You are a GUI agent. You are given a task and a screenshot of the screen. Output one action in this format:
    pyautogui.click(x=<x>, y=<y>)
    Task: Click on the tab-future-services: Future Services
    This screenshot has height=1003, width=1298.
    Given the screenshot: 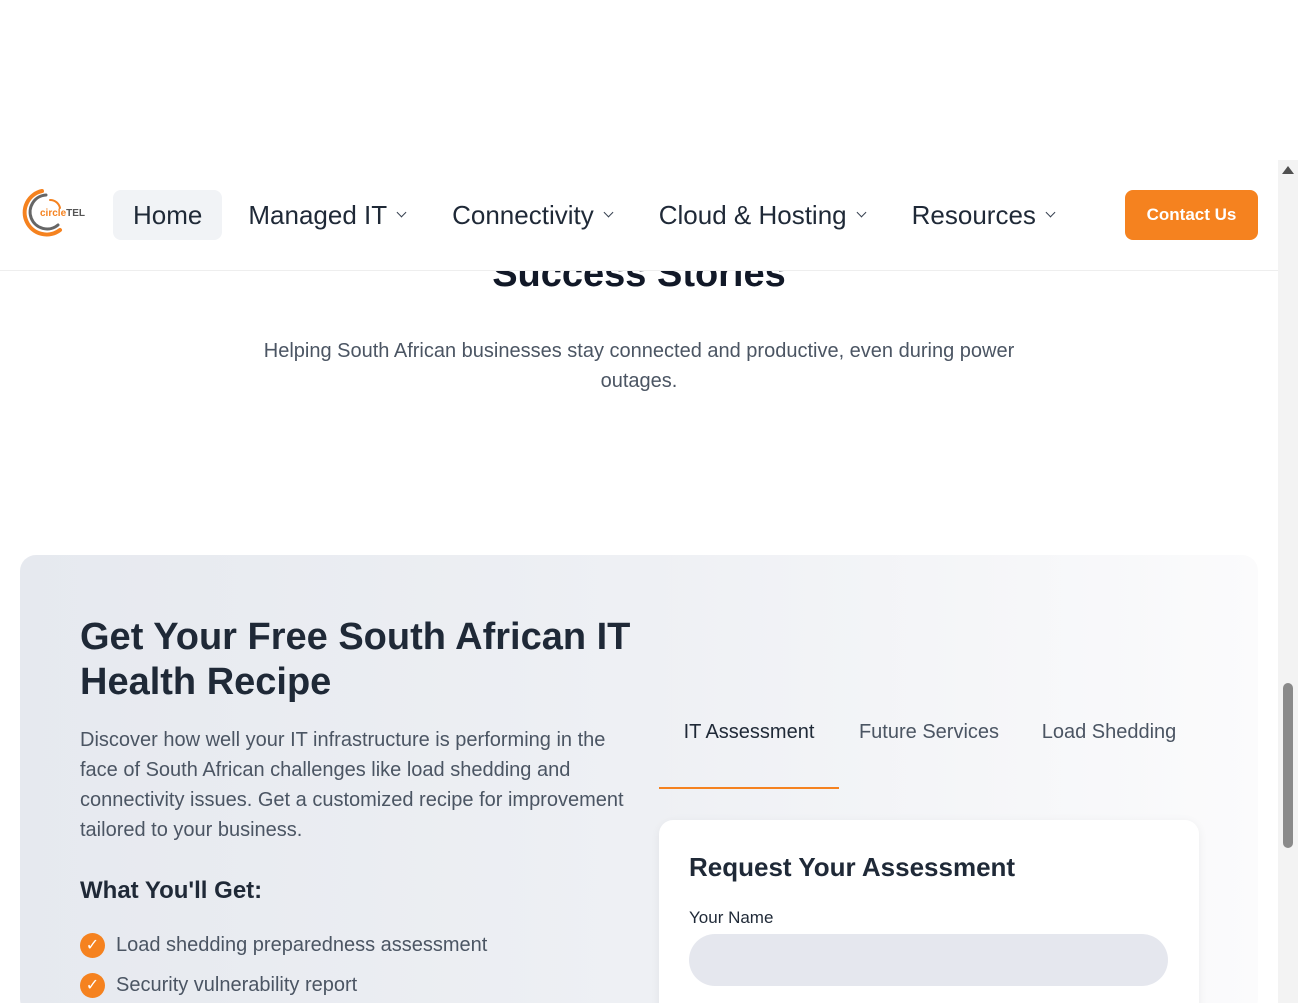 What is the action you would take?
    pyautogui.click(x=929, y=752)
    